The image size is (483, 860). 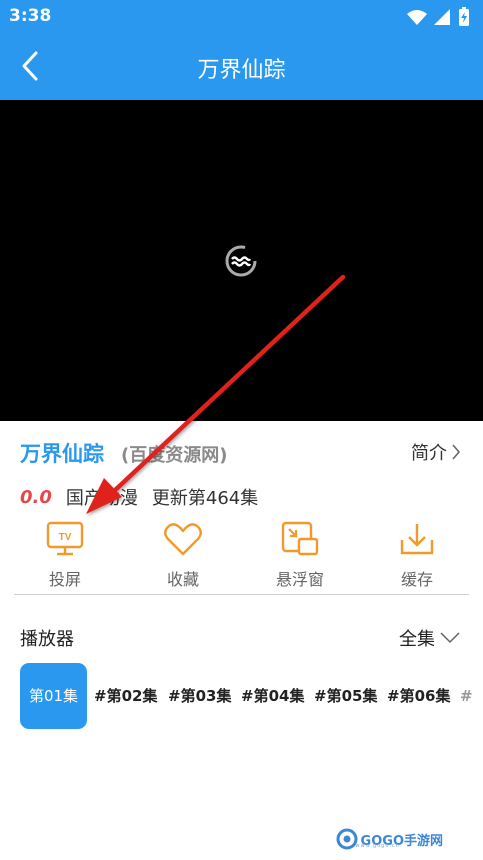 What do you see at coordinates (53, 696) in the screenshot?
I see `episode-item: 第01集` at bounding box center [53, 696].